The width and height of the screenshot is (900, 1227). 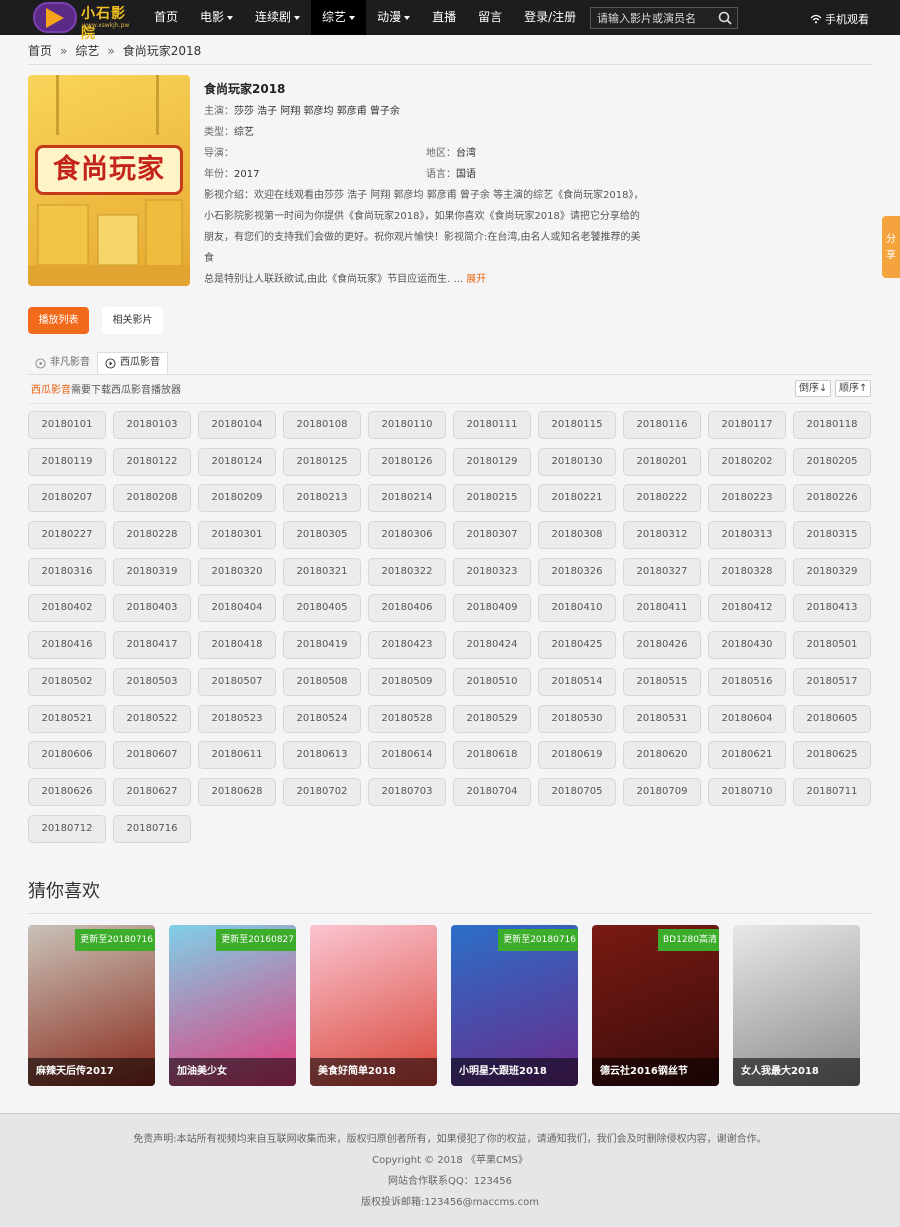 What do you see at coordinates (747, 425) in the screenshot?
I see `episode-button: 20180117` at bounding box center [747, 425].